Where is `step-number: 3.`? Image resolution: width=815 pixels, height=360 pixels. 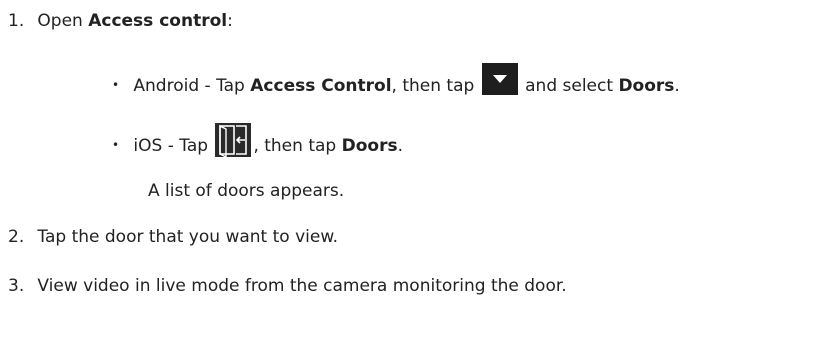
step-number: 3. is located at coordinates (16, 286).